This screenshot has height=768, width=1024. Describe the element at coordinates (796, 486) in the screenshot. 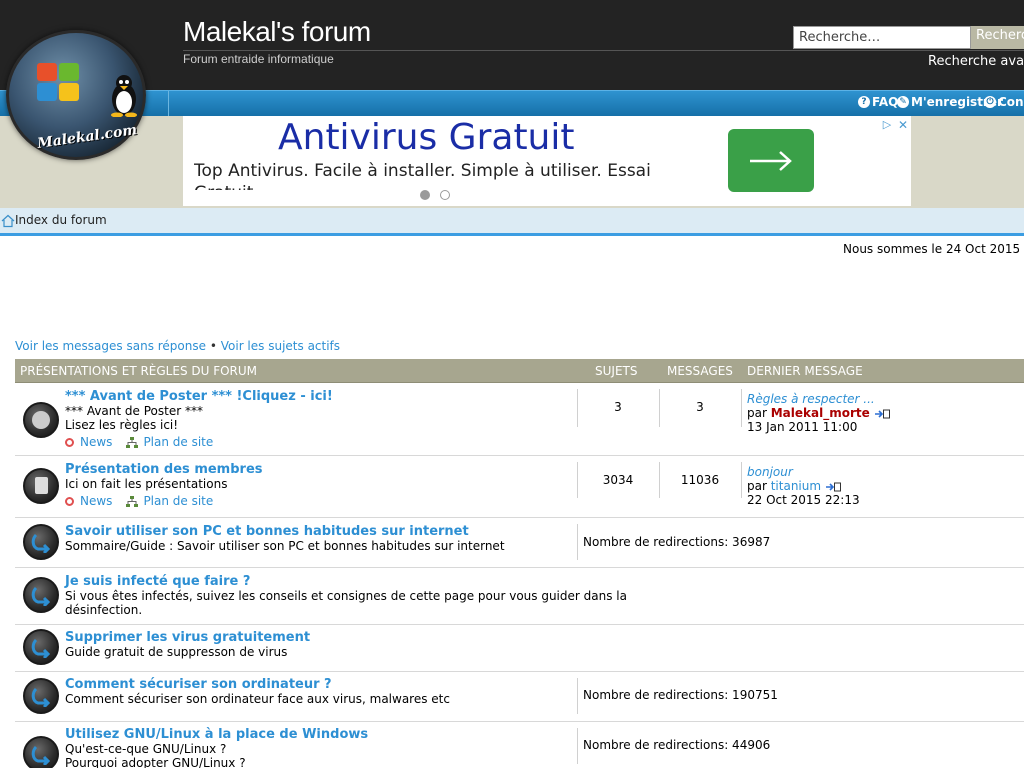

I see `last-post-author-link: titanium` at that location.